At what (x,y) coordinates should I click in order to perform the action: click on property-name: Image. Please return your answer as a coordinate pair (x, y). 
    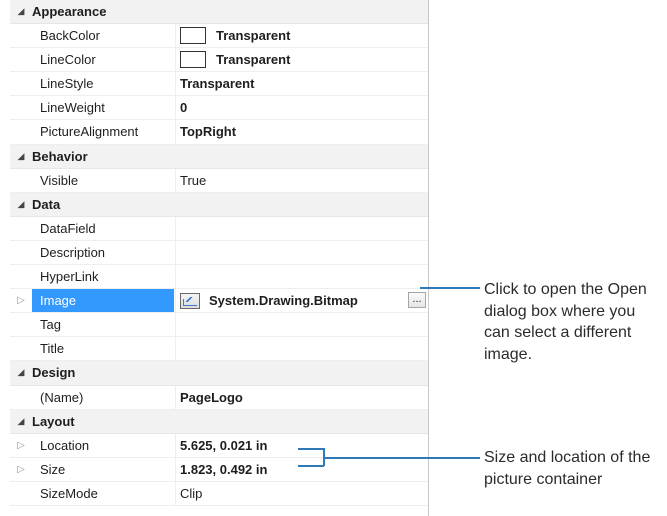
    Looking at the image, I should click on (103, 301).